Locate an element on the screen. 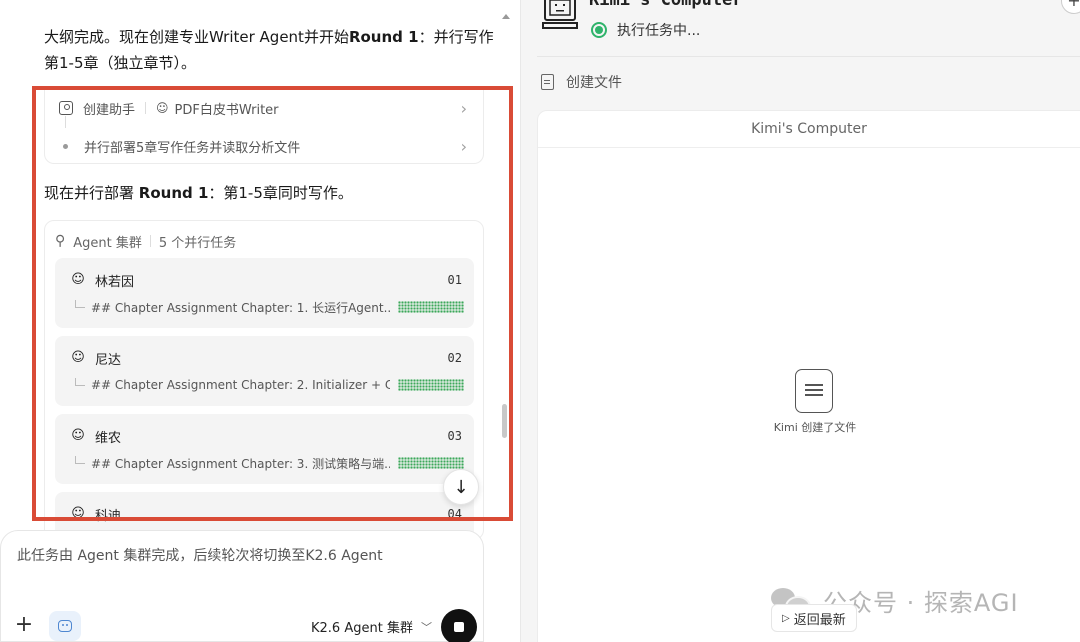  agent-number: 04 is located at coordinates (454, 514).